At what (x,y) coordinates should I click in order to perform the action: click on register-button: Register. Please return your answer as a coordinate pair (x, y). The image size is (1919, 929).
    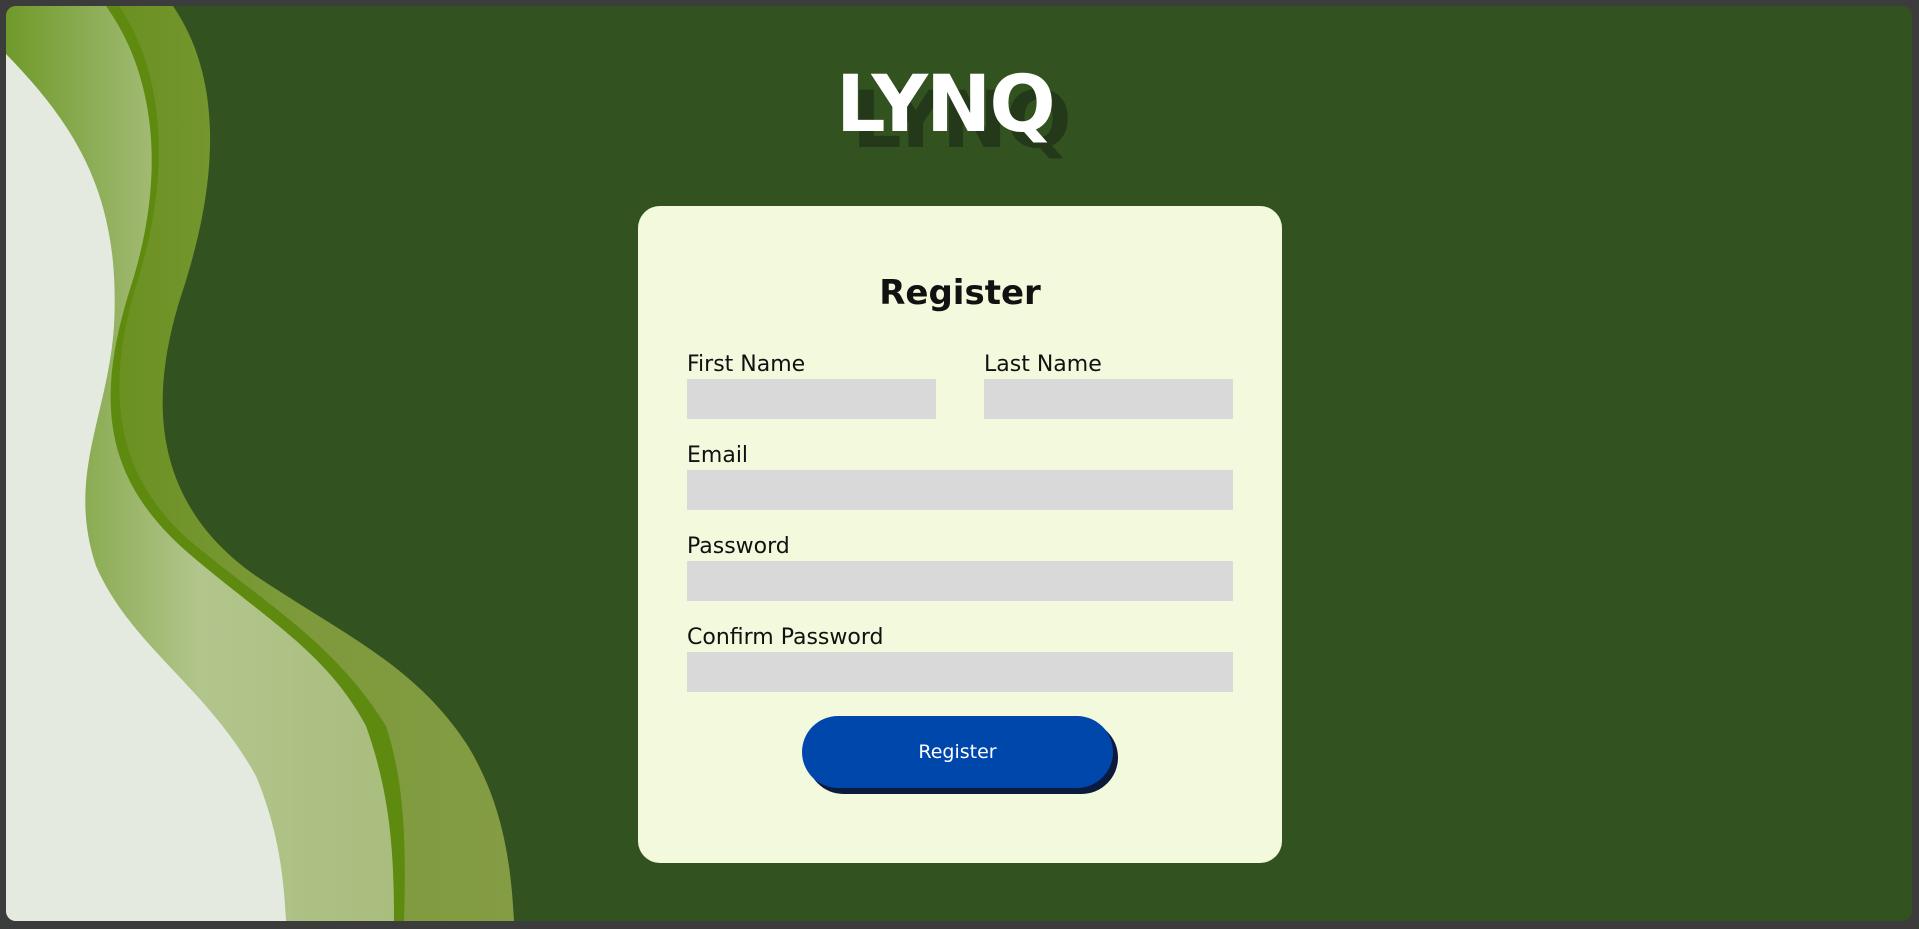
    Looking at the image, I should click on (957, 752).